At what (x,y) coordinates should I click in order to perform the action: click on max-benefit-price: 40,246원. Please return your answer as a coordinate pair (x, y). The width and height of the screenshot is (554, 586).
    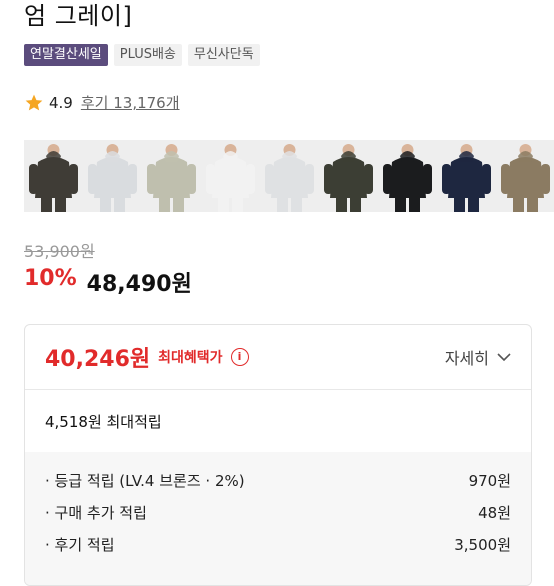
    Looking at the image, I should click on (98, 359).